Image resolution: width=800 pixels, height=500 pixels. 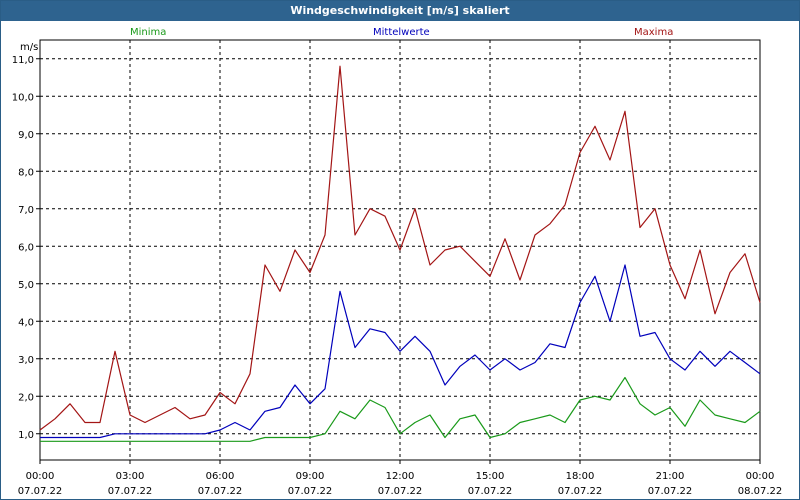 What do you see at coordinates (148, 32) in the screenshot?
I see `legend-minima: Minima` at bounding box center [148, 32].